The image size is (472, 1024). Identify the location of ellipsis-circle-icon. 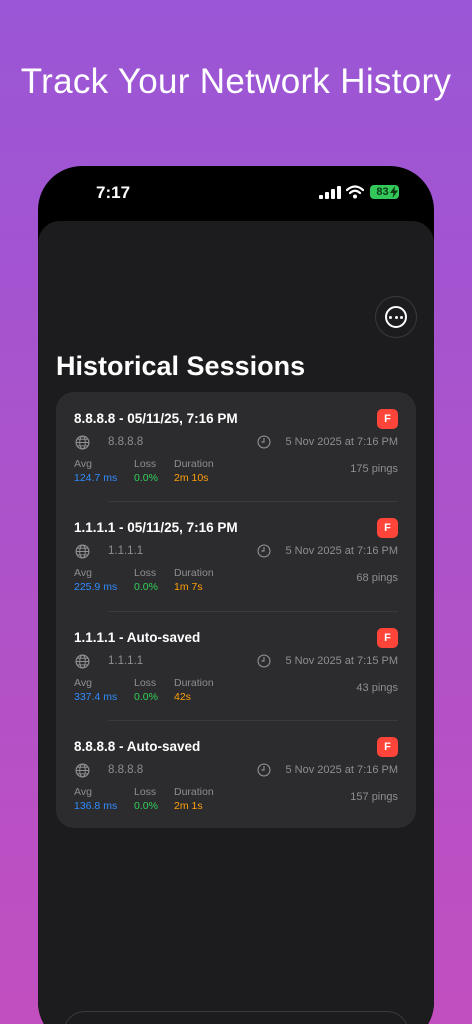
(396, 317).